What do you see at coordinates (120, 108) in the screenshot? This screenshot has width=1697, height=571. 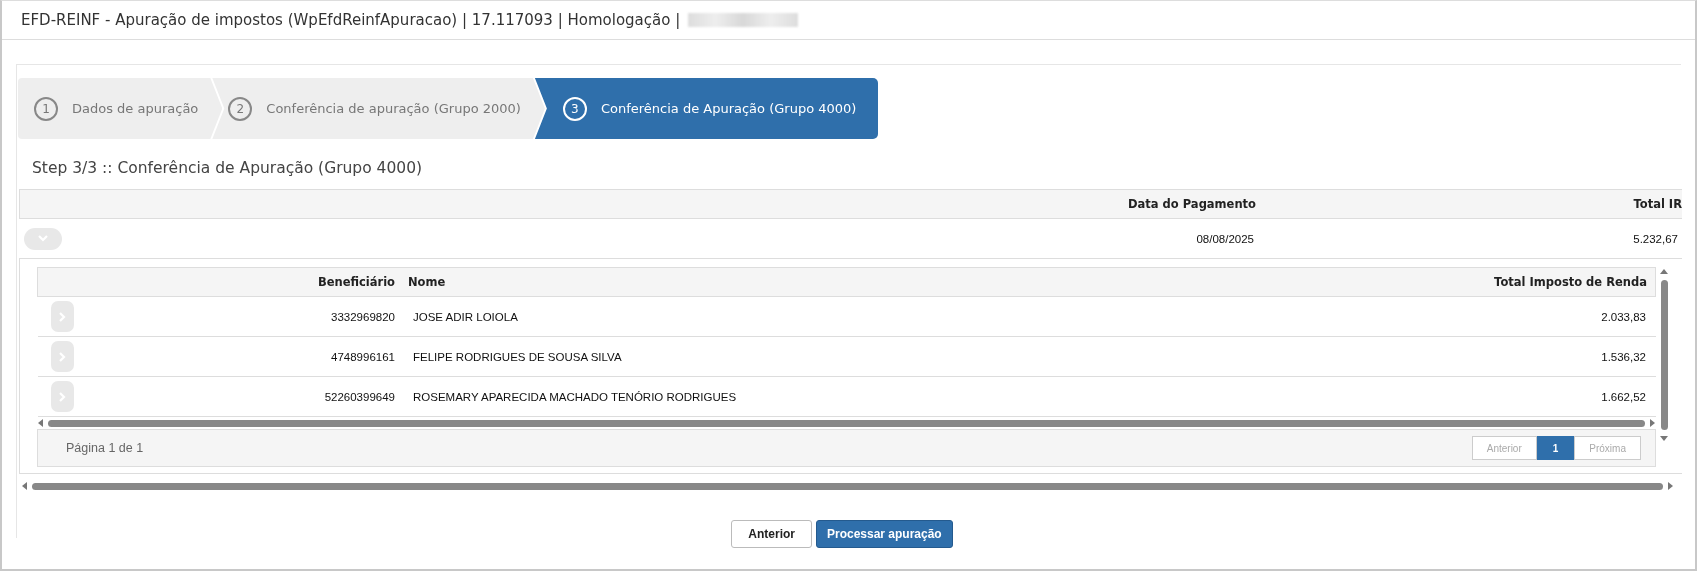 I see `wizard-step: 1 Dados de apuração` at bounding box center [120, 108].